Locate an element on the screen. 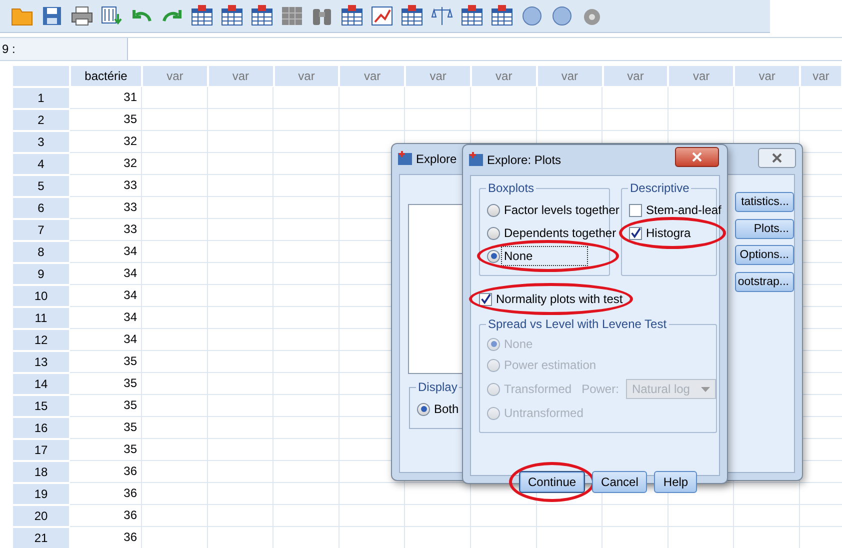 The height and width of the screenshot is (548, 842). row-number: 3 is located at coordinates (41, 142).